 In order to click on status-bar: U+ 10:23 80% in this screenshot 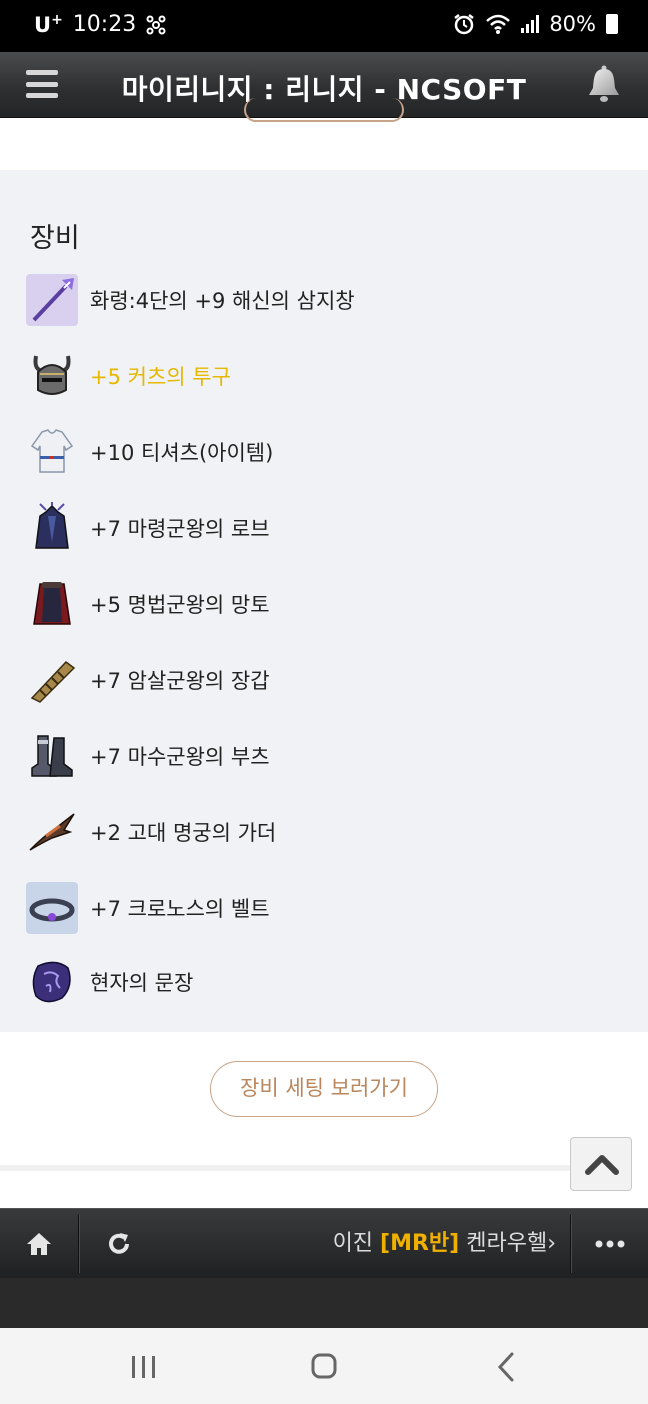, I will do `click(324, 26)`.